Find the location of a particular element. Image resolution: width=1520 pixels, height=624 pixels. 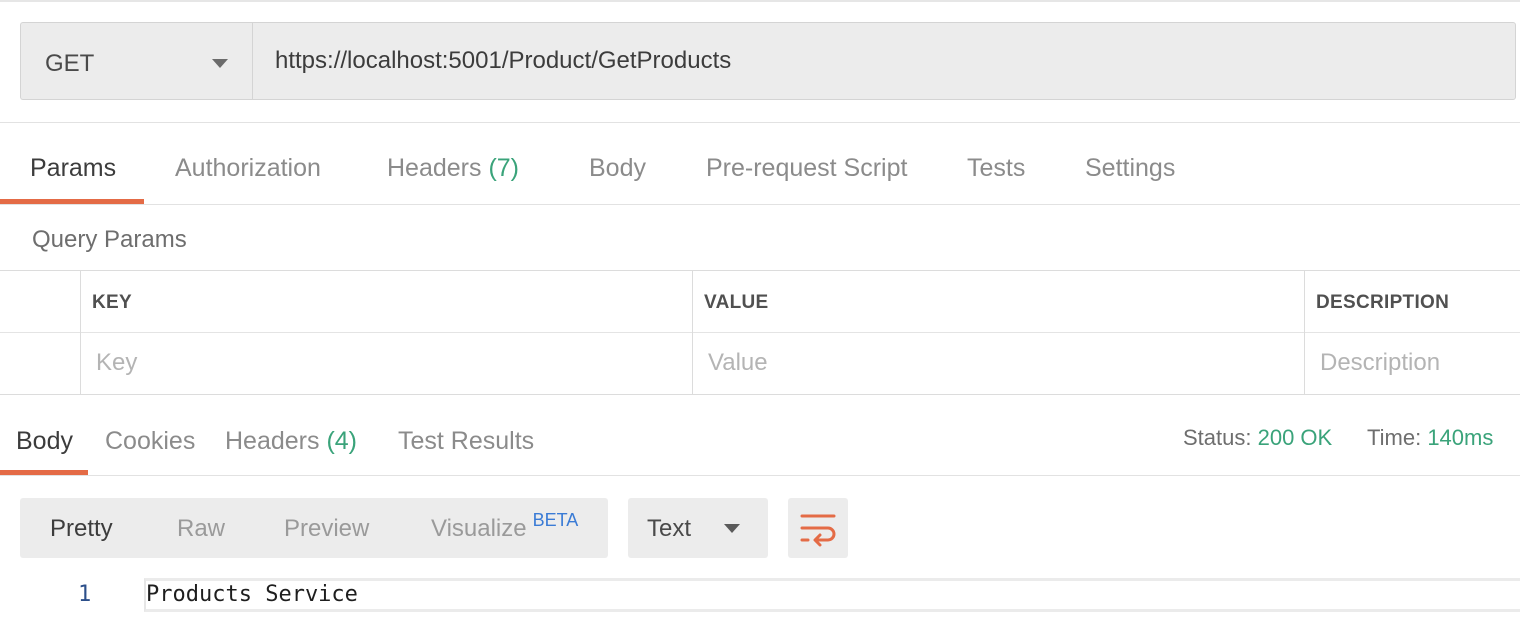

tab-body: Body is located at coordinates (617, 168).